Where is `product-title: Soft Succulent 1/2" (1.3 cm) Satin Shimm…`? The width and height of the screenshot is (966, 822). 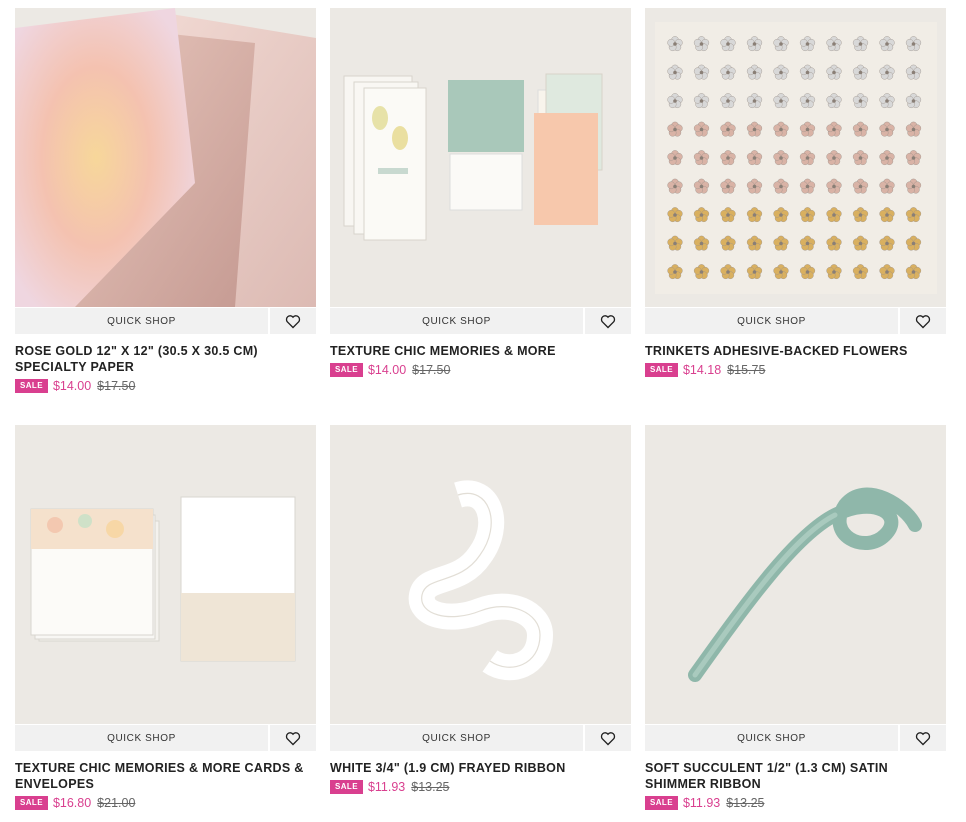 product-title: Soft Succulent 1/2" (1.3 cm) Satin Shimm… is located at coordinates (795, 776).